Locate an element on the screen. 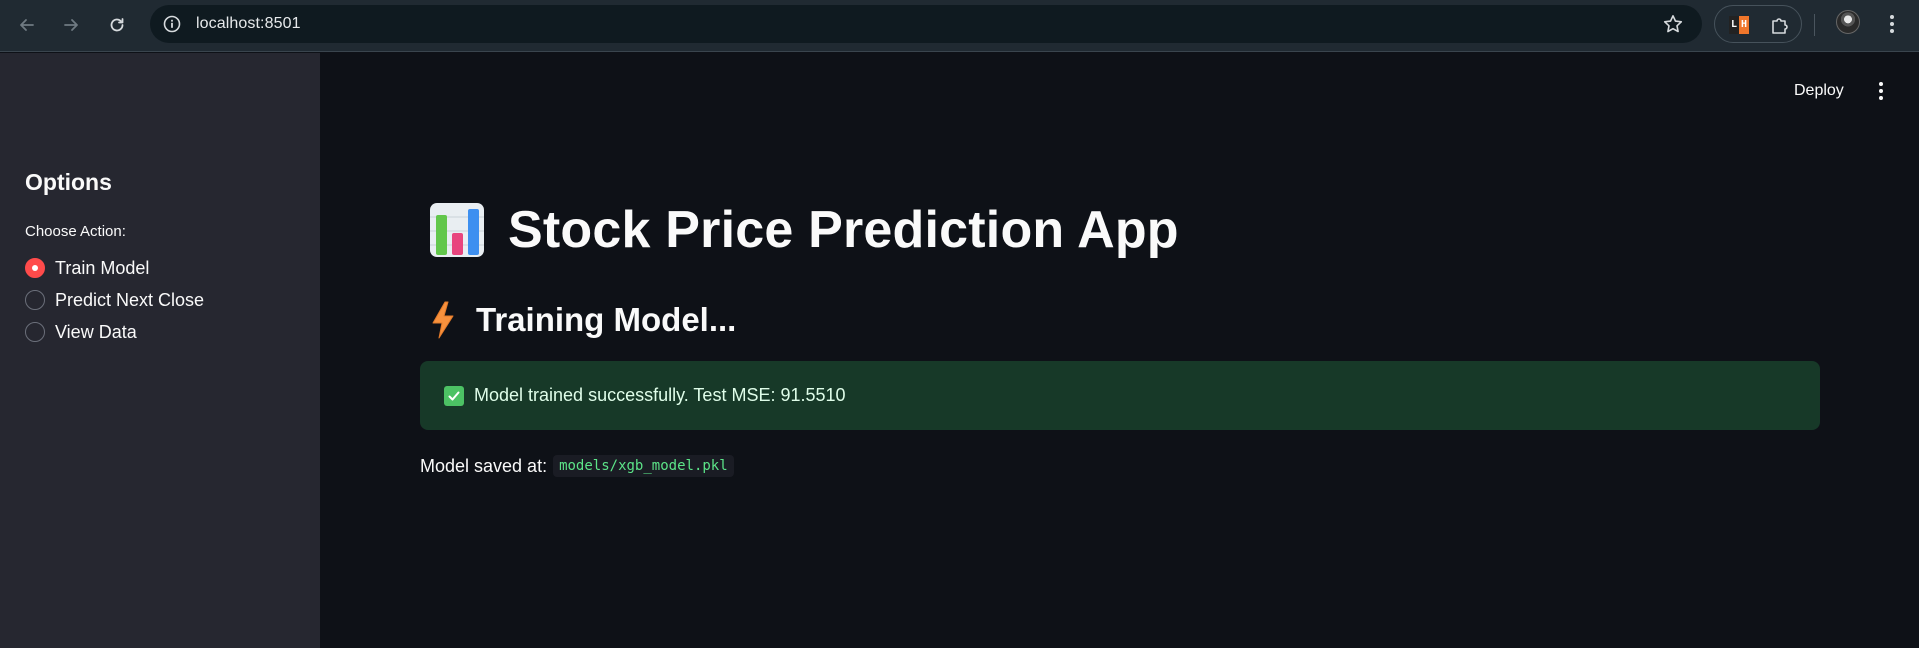  back-button is located at coordinates (27, 25).